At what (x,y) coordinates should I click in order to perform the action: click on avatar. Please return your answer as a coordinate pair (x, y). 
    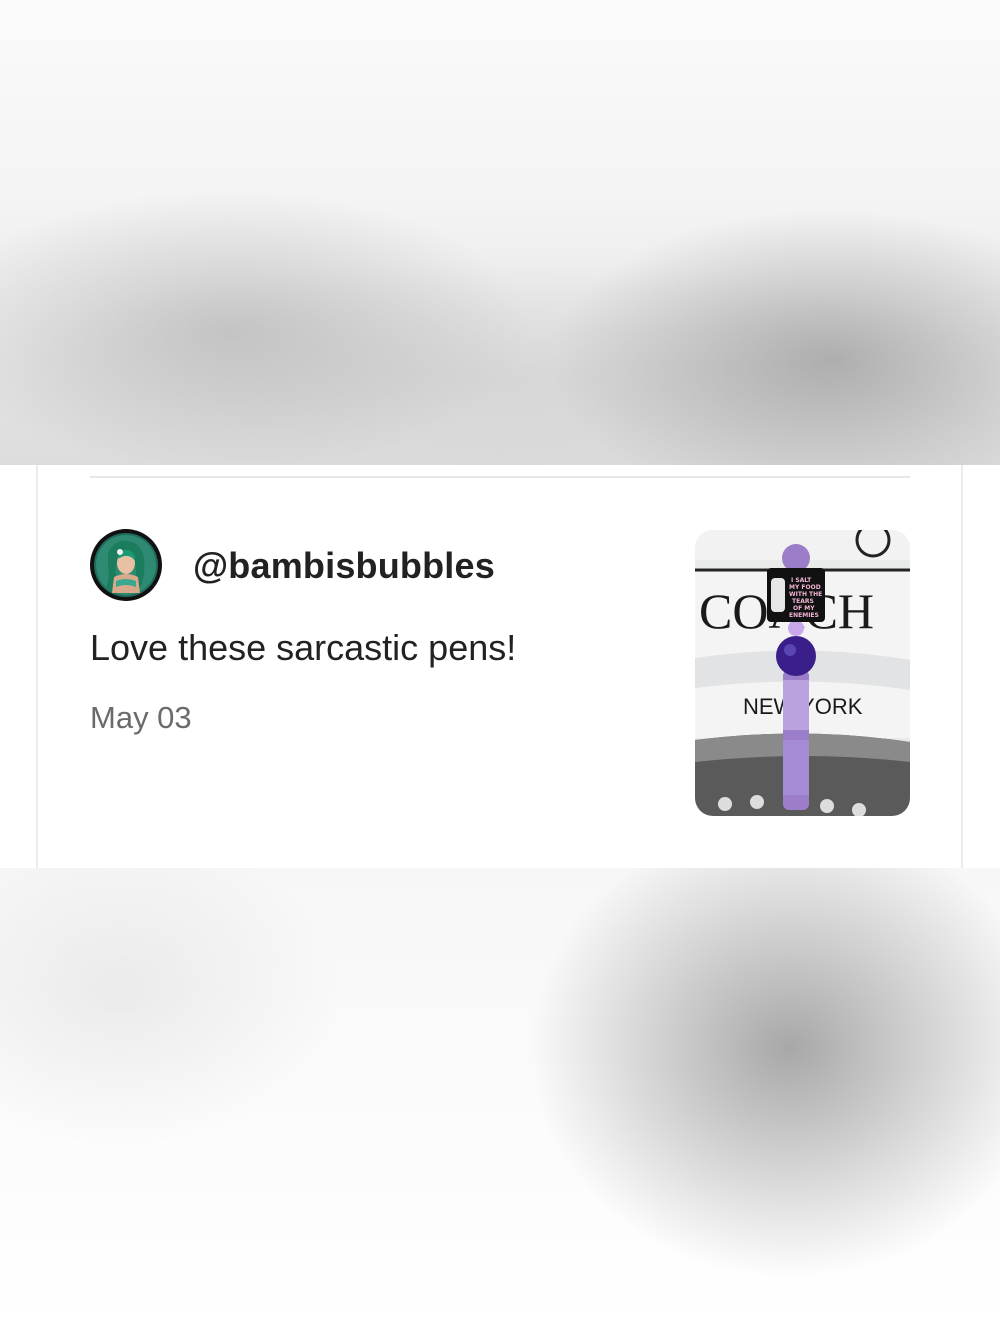
    Looking at the image, I should click on (126, 565).